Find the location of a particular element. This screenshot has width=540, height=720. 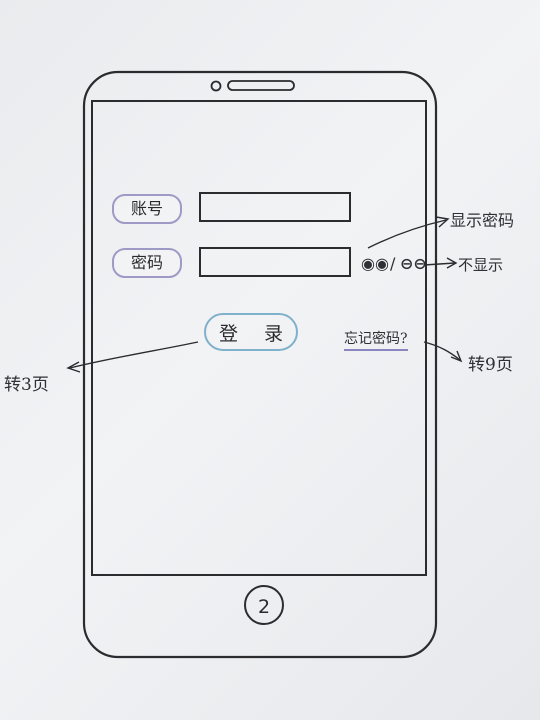

forgot-target-note: 转9页 is located at coordinates (490, 365).